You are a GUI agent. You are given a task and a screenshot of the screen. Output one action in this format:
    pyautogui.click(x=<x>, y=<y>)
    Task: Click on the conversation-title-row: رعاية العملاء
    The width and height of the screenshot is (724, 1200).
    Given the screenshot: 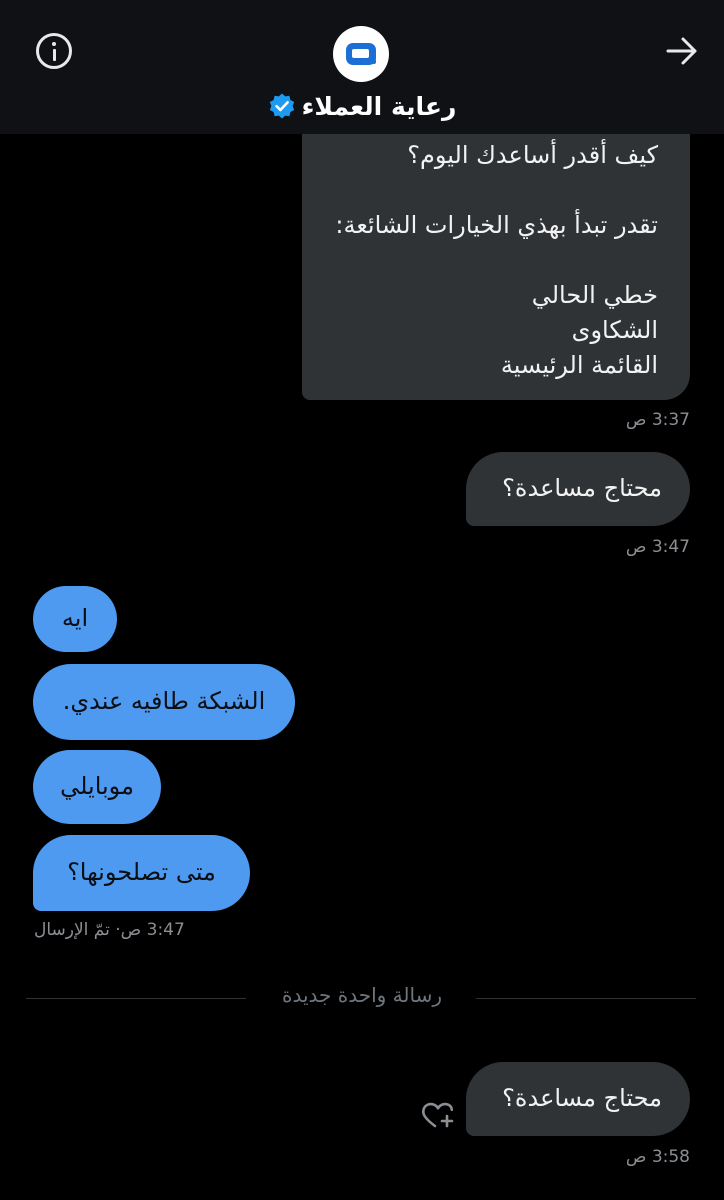 What is the action you would take?
    pyautogui.click(x=362, y=106)
    